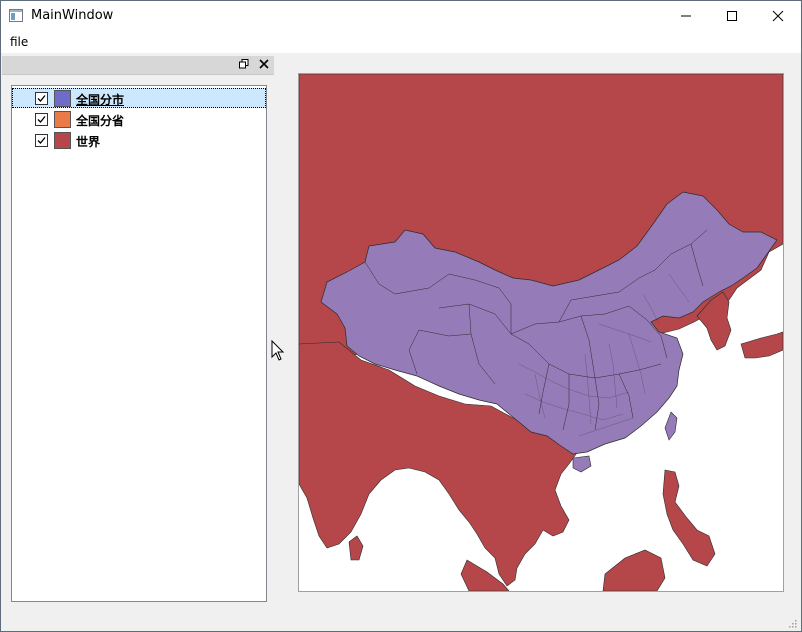  I want to click on minimize-button, so click(686, 16).